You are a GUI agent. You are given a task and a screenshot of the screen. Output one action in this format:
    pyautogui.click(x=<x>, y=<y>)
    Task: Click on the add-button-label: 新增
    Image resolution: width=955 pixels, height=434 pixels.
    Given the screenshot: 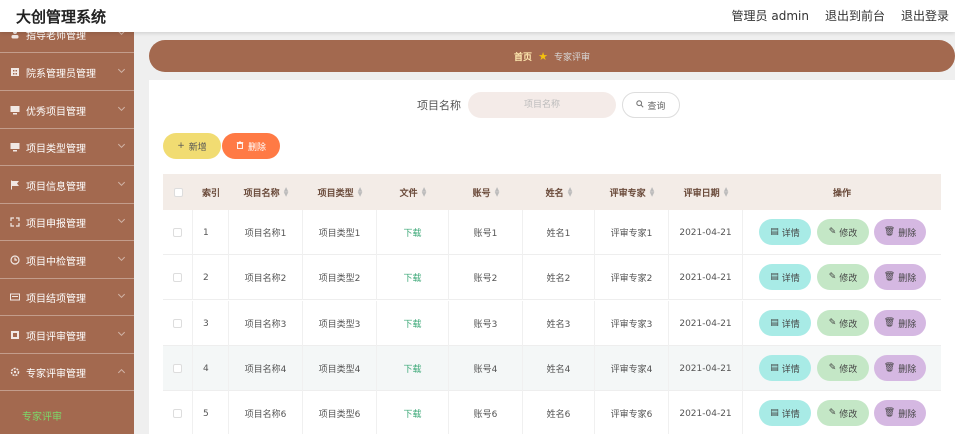 What is the action you would take?
    pyautogui.click(x=197, y=147)
    